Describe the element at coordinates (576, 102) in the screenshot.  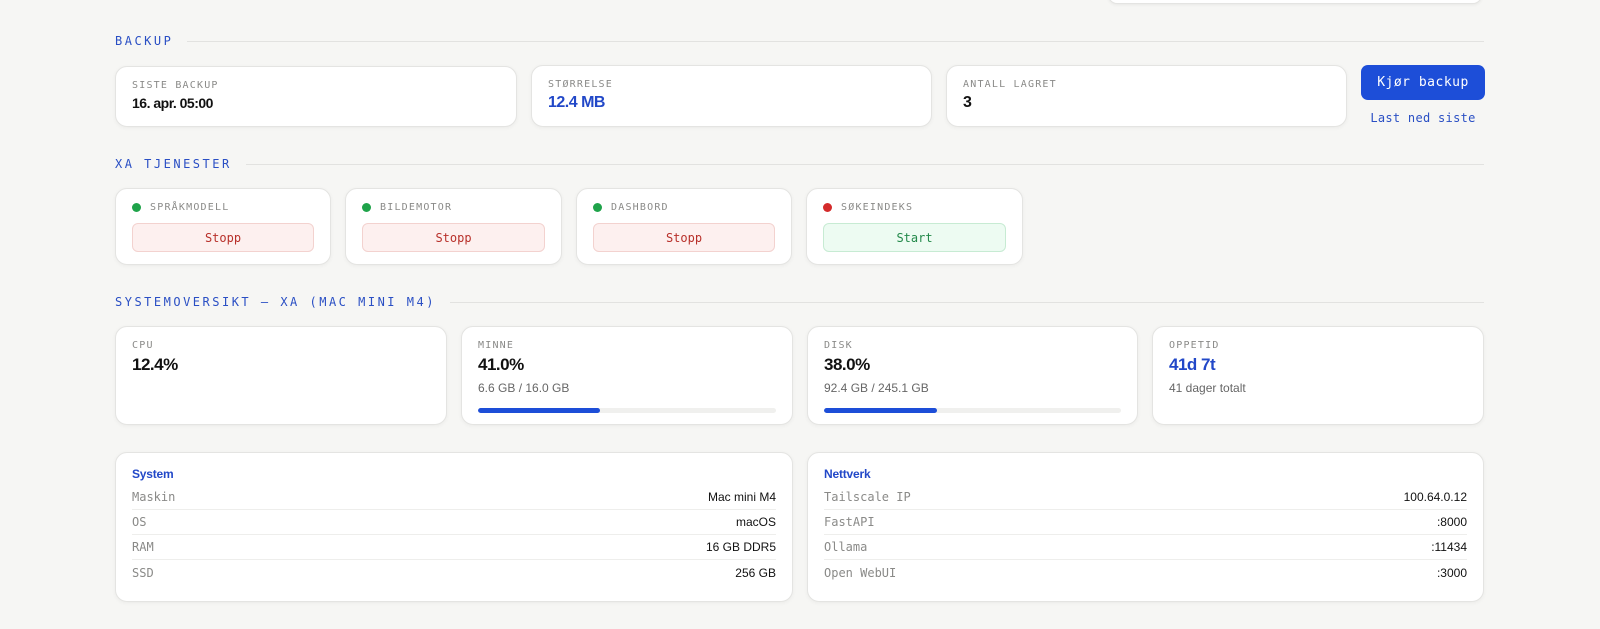
I see `backup-size-value: 12.4 MB` at that location.